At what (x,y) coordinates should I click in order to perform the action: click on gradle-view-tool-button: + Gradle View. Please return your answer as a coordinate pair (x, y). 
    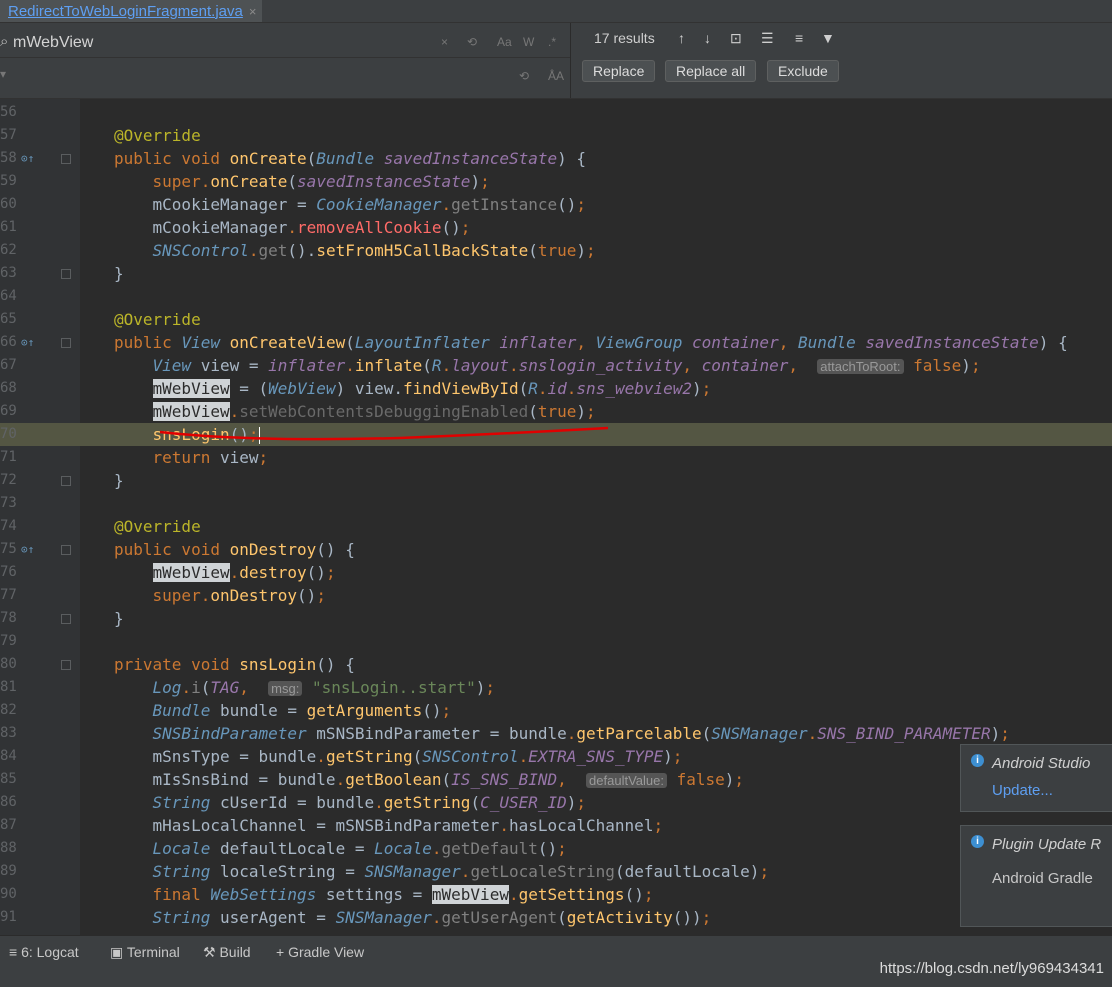
    Looking at the image, I should click on (320, 952).